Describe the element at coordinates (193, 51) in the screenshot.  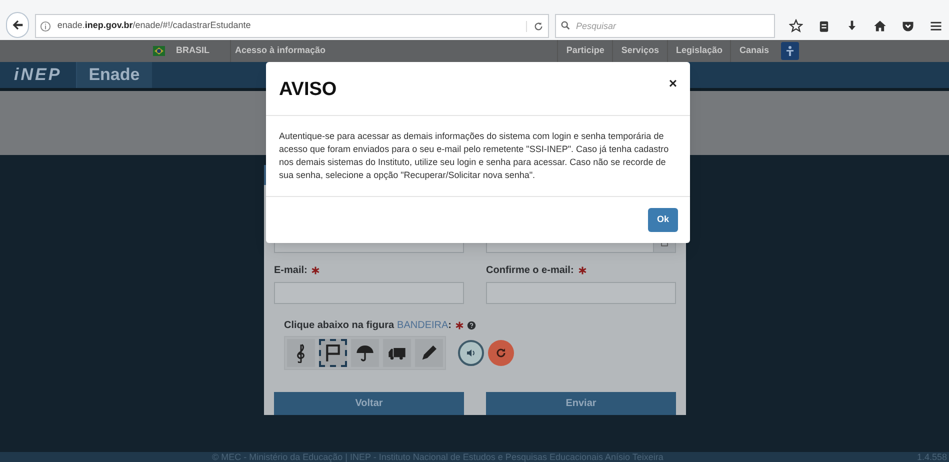
I see `brand-label: BRASIL` at that location.